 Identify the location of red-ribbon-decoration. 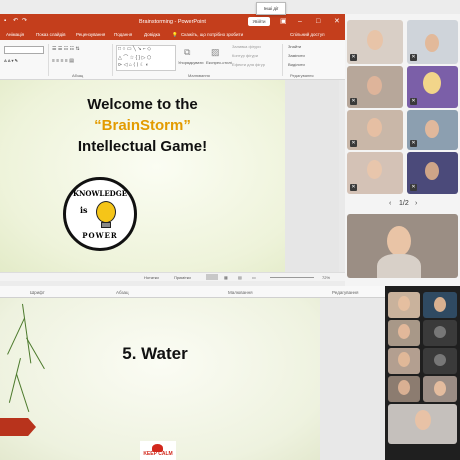
(18, 427).